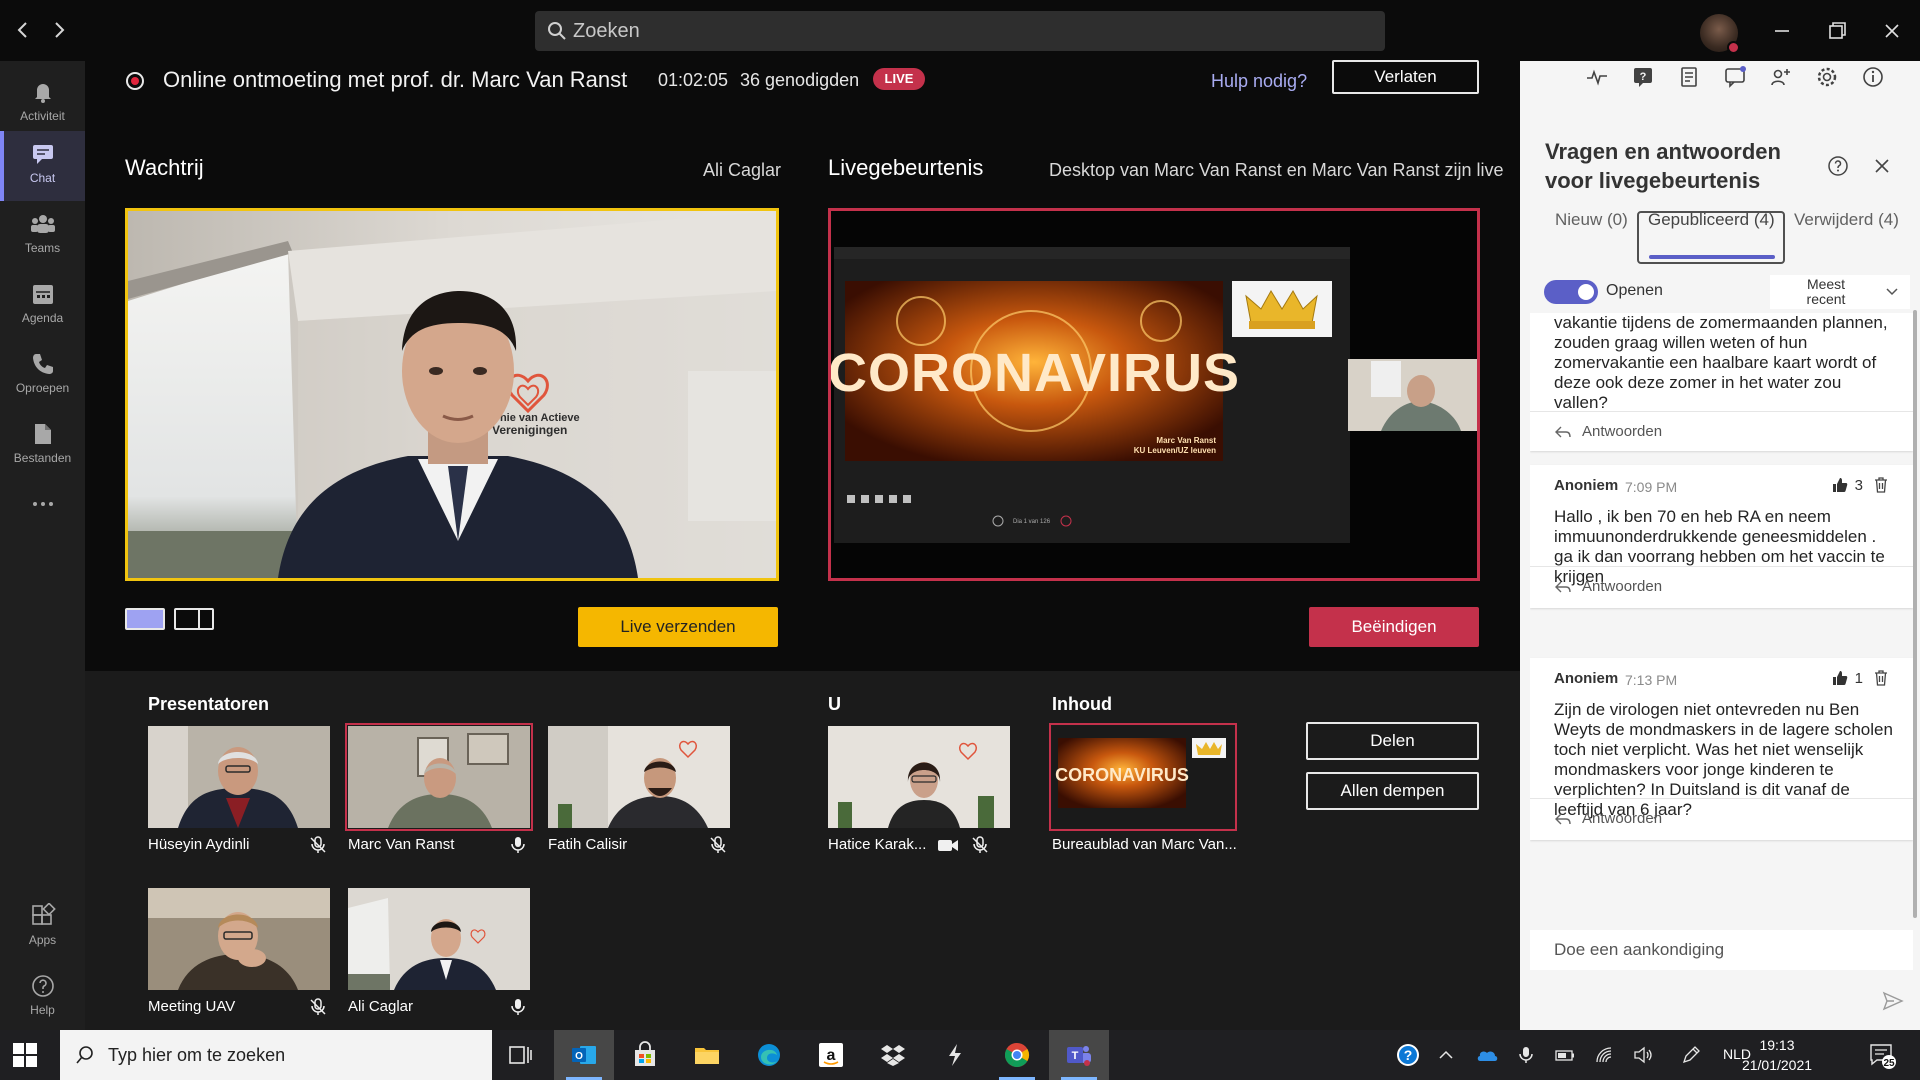 This screenshot has height=1080, width=1920. I want to click on rail-item-more, so click(42, 506).